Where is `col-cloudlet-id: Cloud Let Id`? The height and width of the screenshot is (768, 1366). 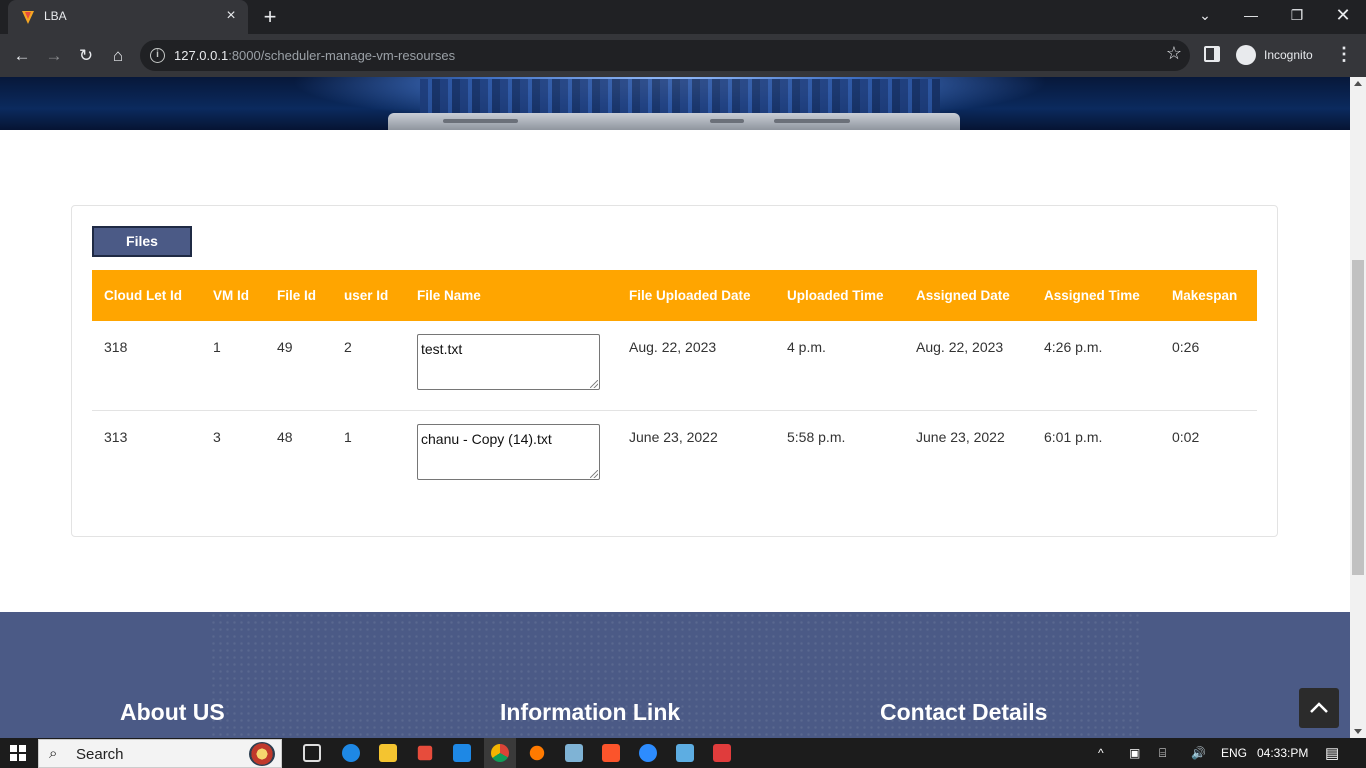 col-cloudlet-id: Cloud Let Id is located at coordinates (143, 295).